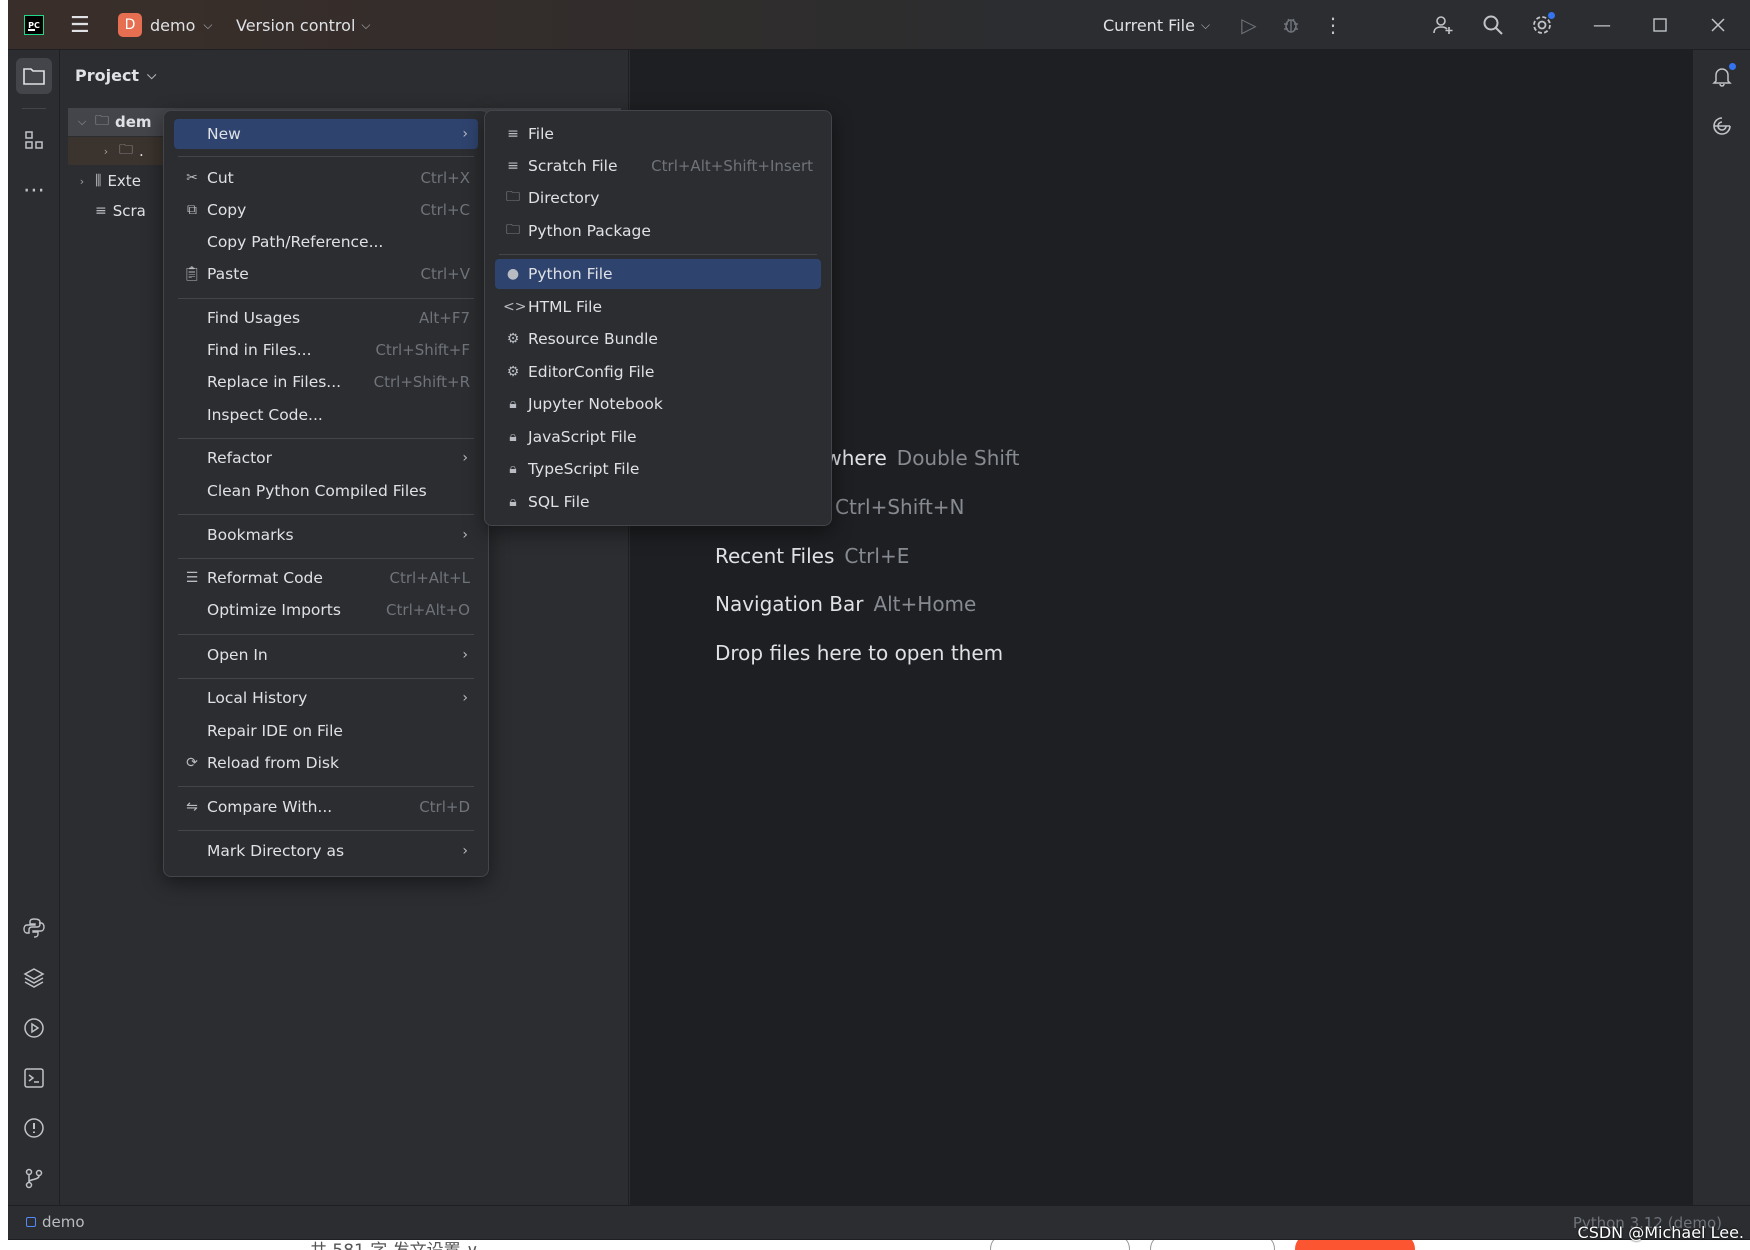 This screenshot has height=1250, width=1750. What do you see at coordinates (107, 75) in the screenshot?
I see `project-panel-title-label: Project` at bounding box center [107, 75].